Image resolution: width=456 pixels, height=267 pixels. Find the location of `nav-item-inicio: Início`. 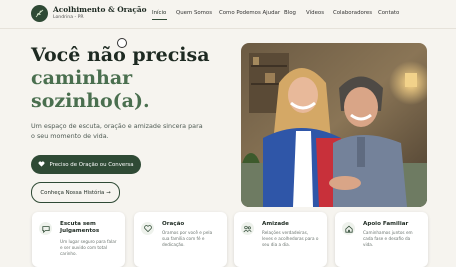

nav-item-inicio: Início is located at coordinates (159, 13).